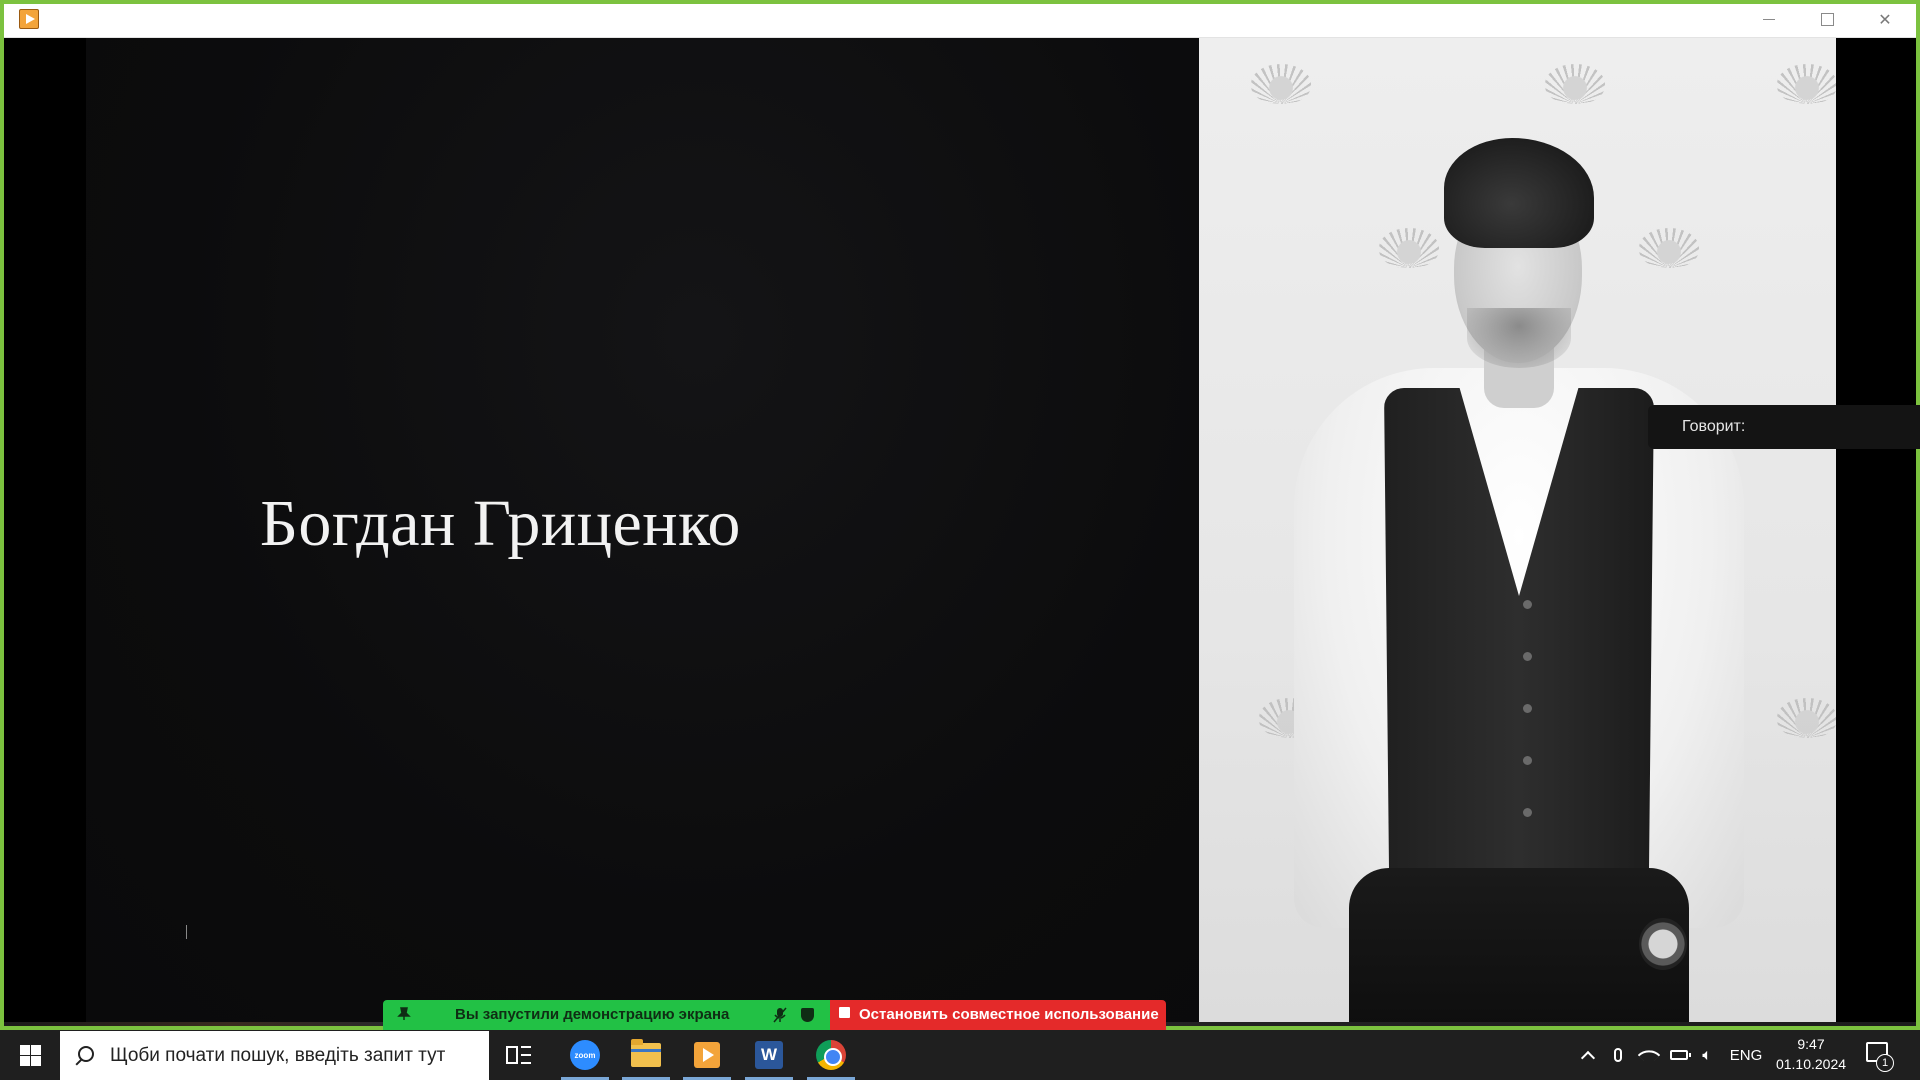 The image size is (1920, 1080). I want to click on notification-count-badge: 1, so click(1885, 1063).